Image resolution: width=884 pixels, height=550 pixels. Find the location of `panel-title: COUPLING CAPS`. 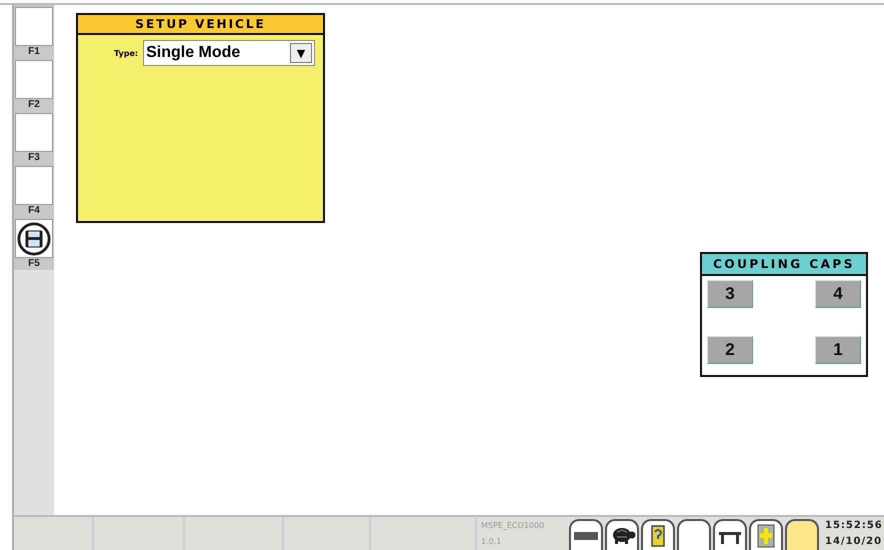

panel-title: COUPLING CAPS is located at coordinates (784, 265).